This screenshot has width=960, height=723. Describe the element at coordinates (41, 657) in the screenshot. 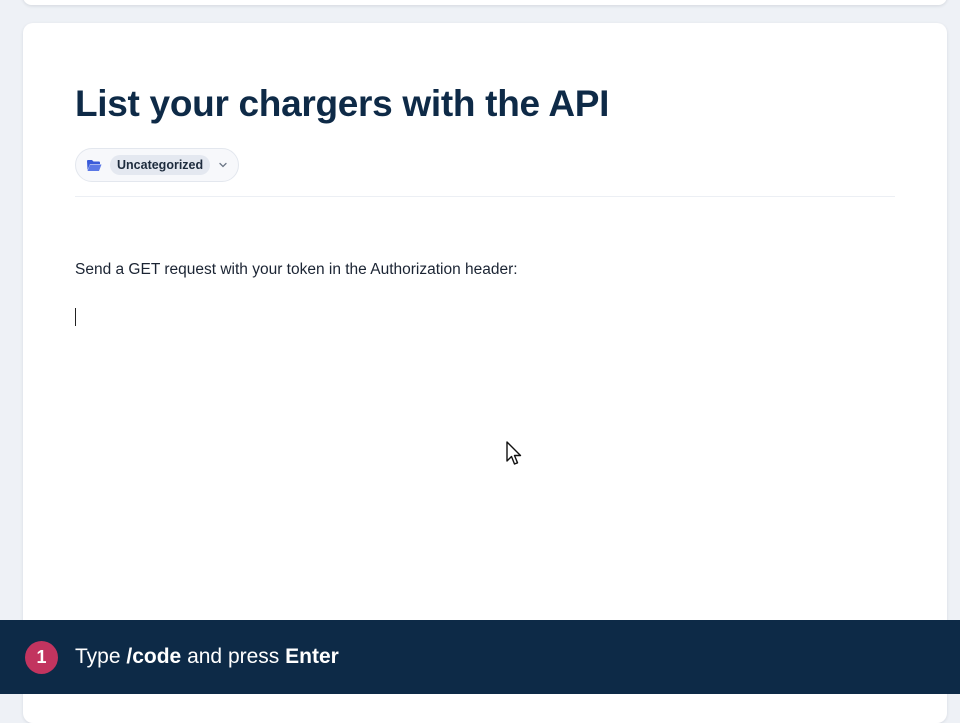

I see `step-number-badge: 1` at that location.